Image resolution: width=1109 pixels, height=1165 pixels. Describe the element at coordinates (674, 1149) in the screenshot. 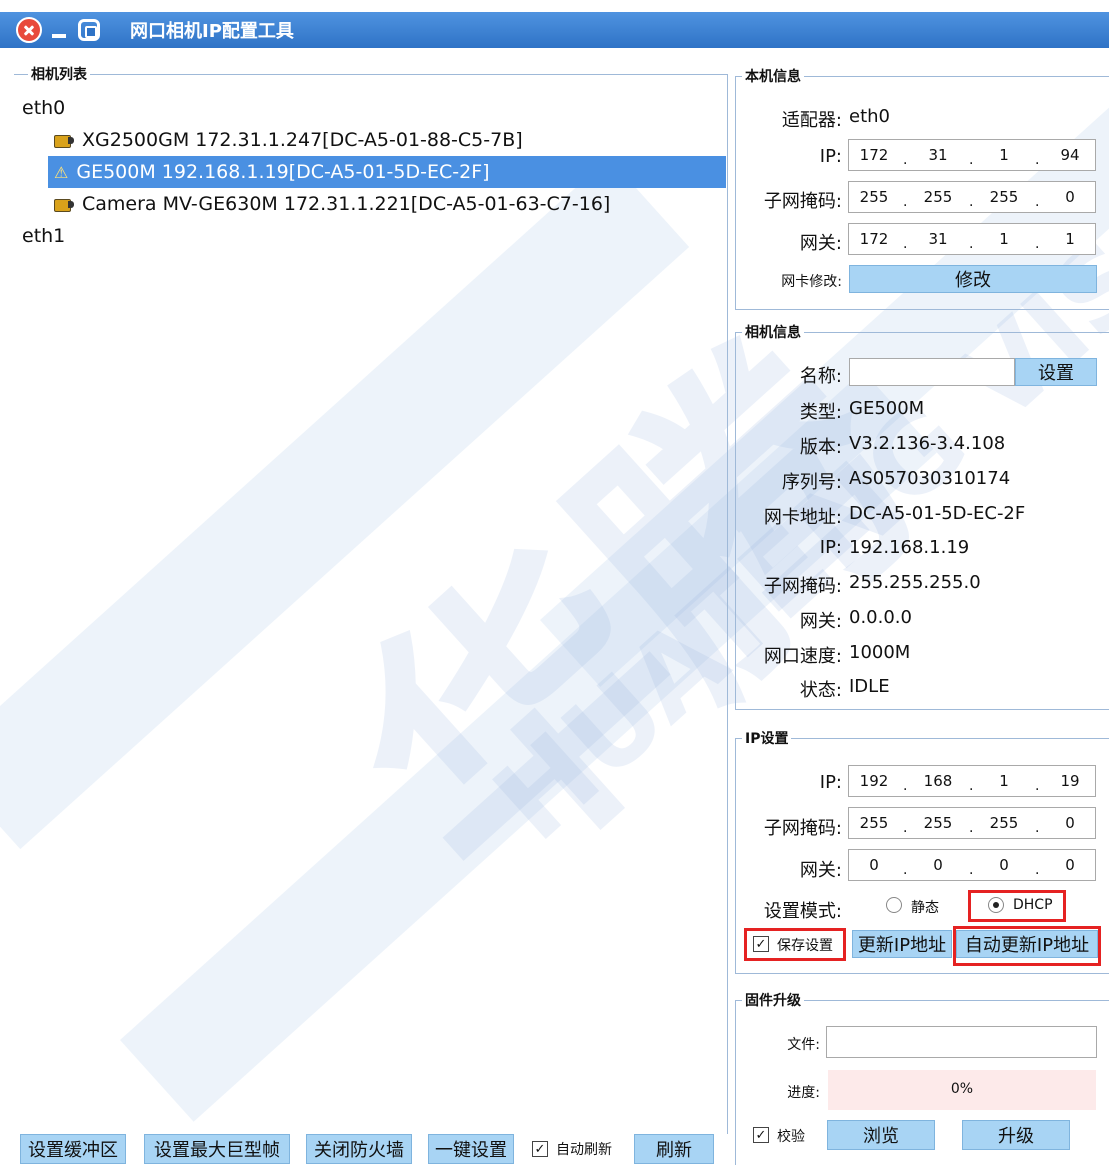

I see `refresh-button: 刷新` at that location.